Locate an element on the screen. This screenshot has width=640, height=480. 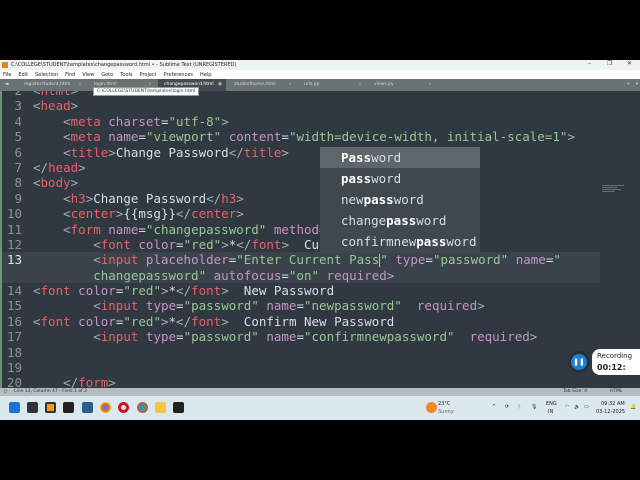
bluetooth-icon: ᛒ is located at coordinates (519, 407).